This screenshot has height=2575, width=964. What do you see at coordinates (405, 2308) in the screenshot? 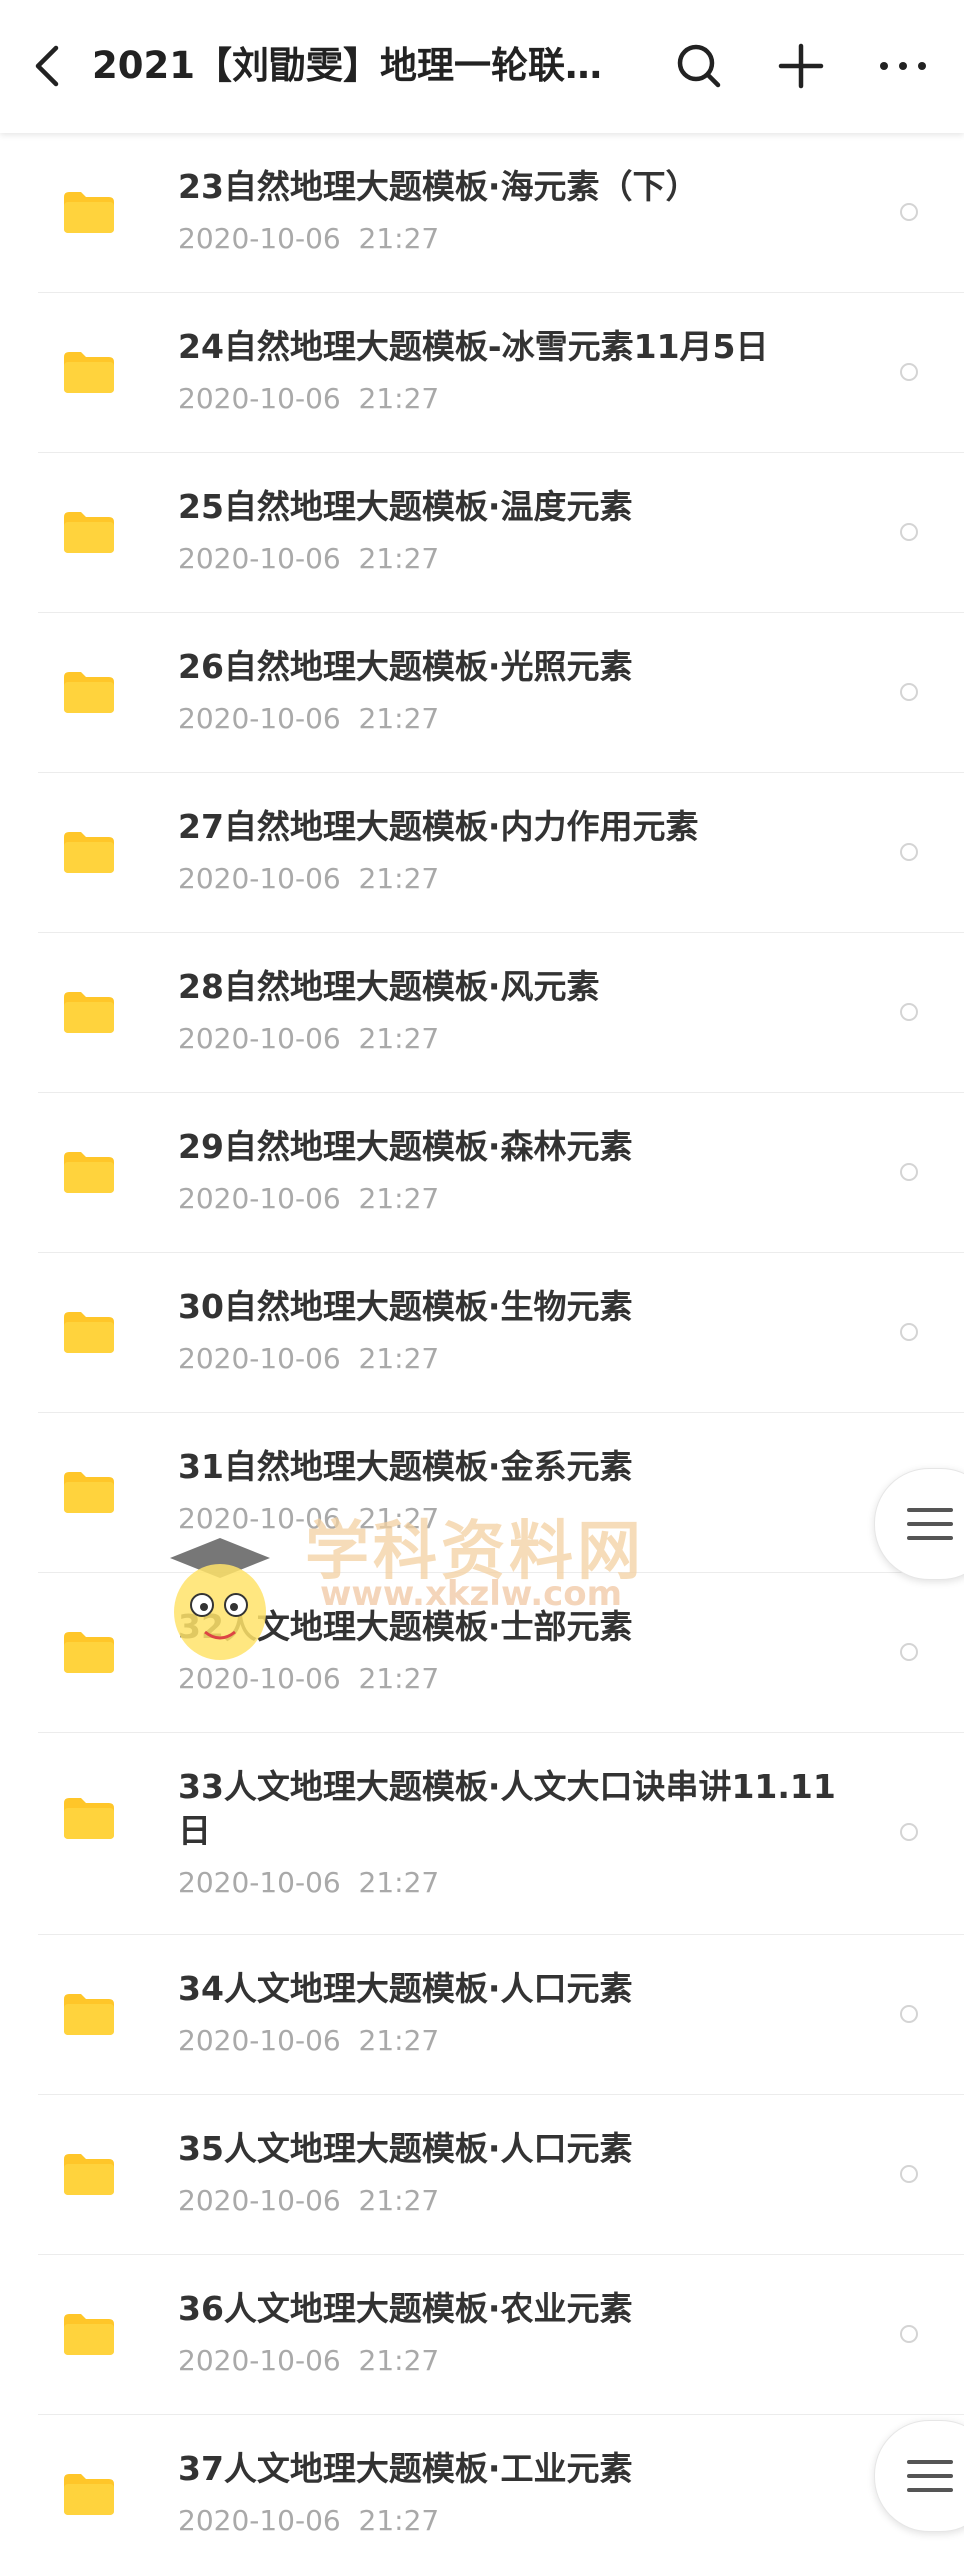
I see `file-name: 36人文地理大题模板·农业元素` at bounding box center [405, 2308].